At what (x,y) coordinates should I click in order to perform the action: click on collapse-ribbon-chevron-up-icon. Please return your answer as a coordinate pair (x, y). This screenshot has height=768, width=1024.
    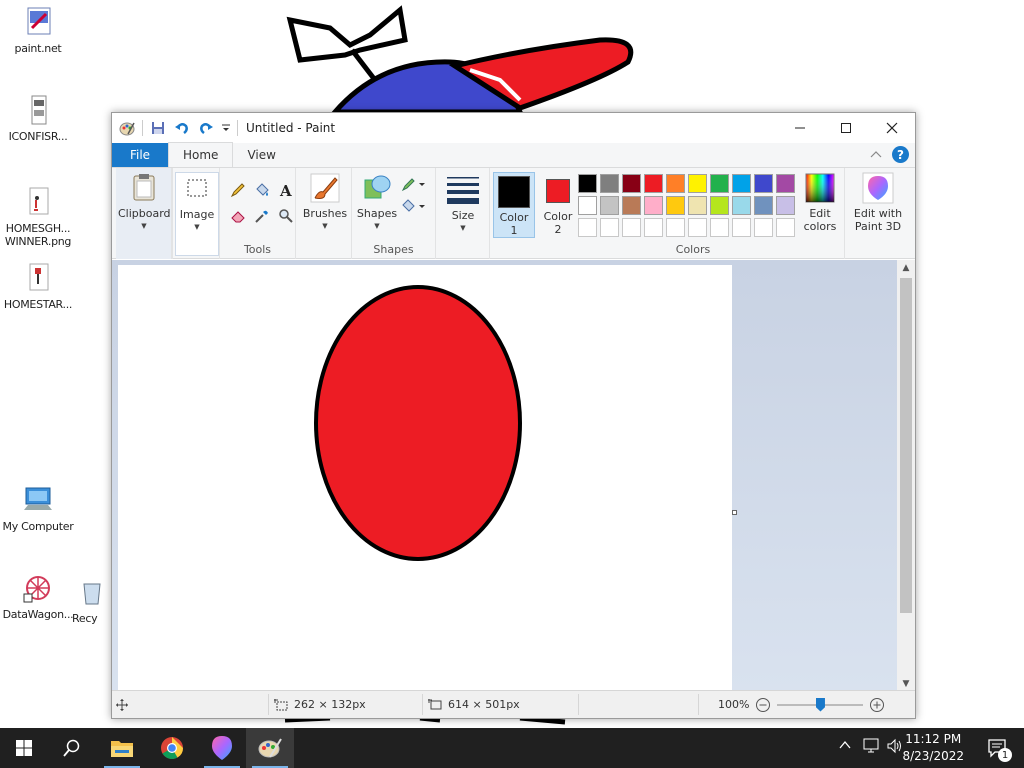
    Looking at the image, I should click on (876, 154).